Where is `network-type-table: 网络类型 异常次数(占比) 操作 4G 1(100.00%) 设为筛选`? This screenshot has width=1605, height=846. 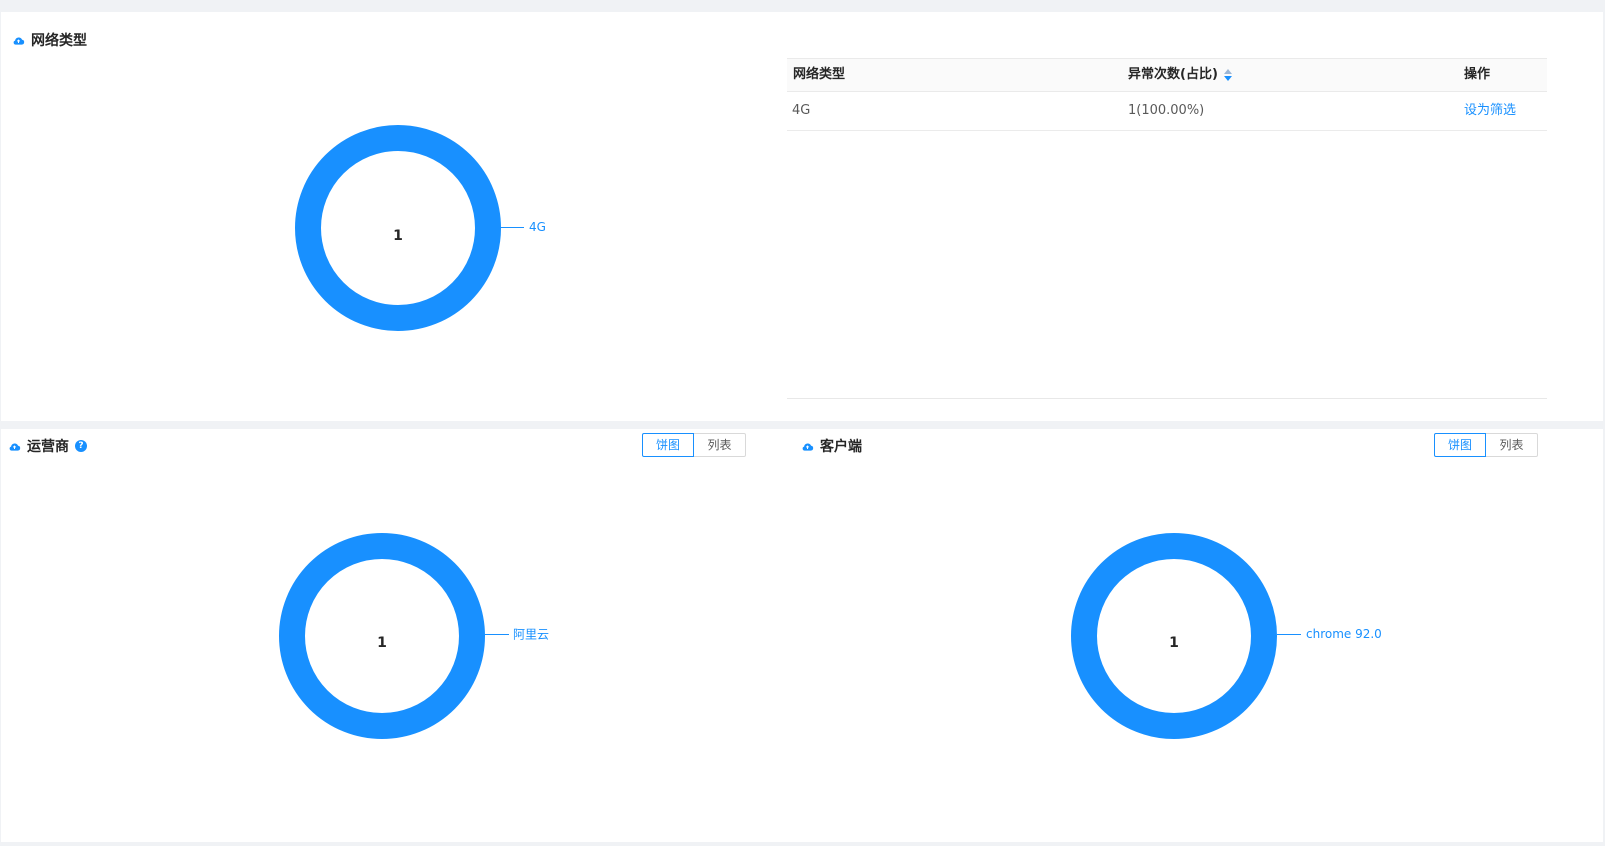
network-type-table: 网络类型 异常次数(占比) 操作 4G 1(100.00%) 设为筛选 is located at coordinates (1167, 94).